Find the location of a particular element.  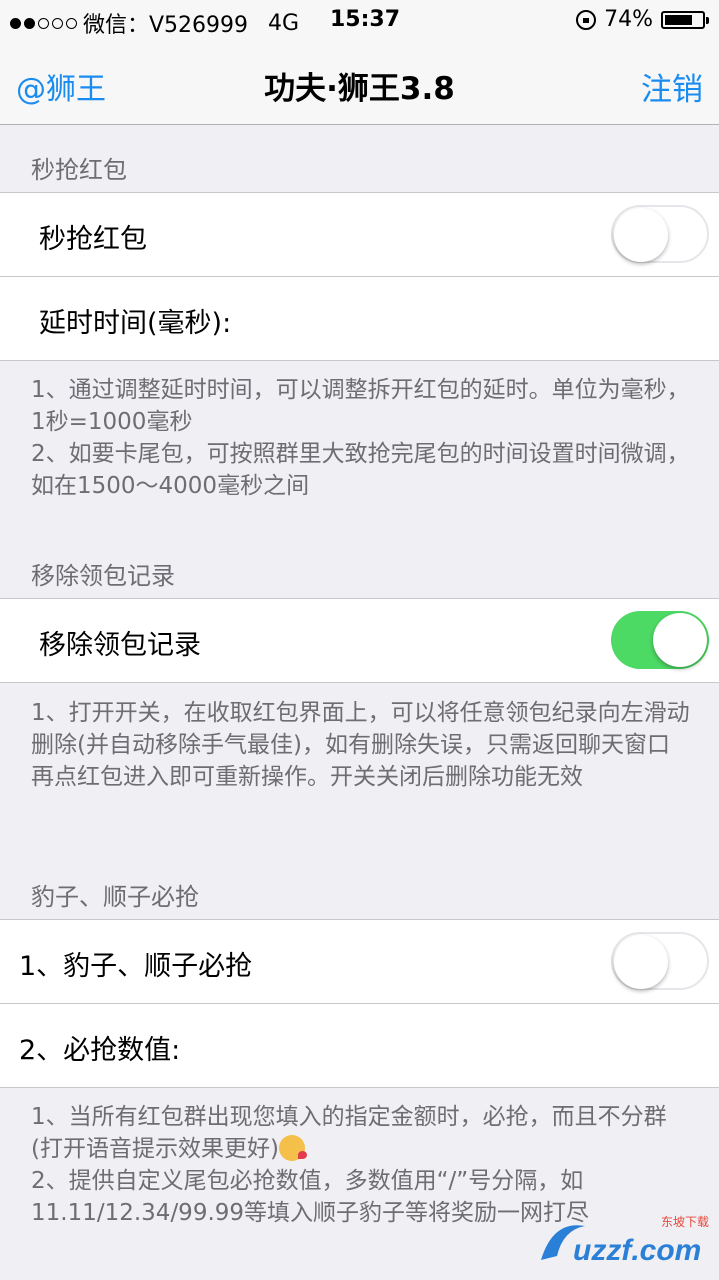

section-header-must-grab: 豹子、顺子必抢 is located at coordinates (115, 897).